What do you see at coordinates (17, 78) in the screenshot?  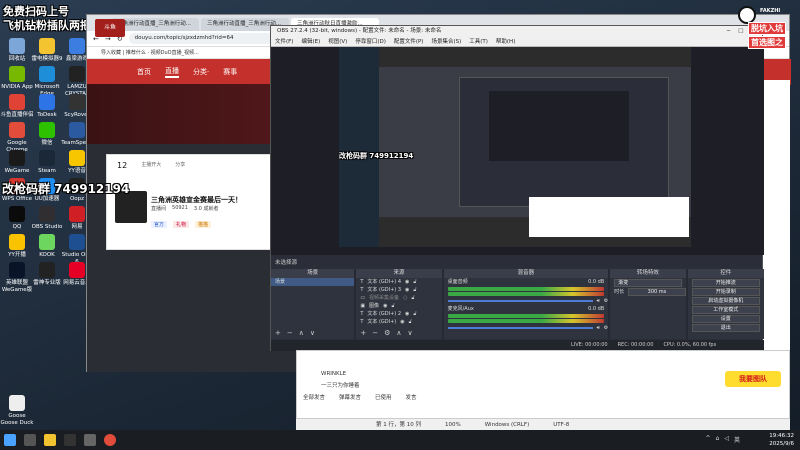 I see `desktop-icon: NVIDIA App` at bounding box center [17, 78].